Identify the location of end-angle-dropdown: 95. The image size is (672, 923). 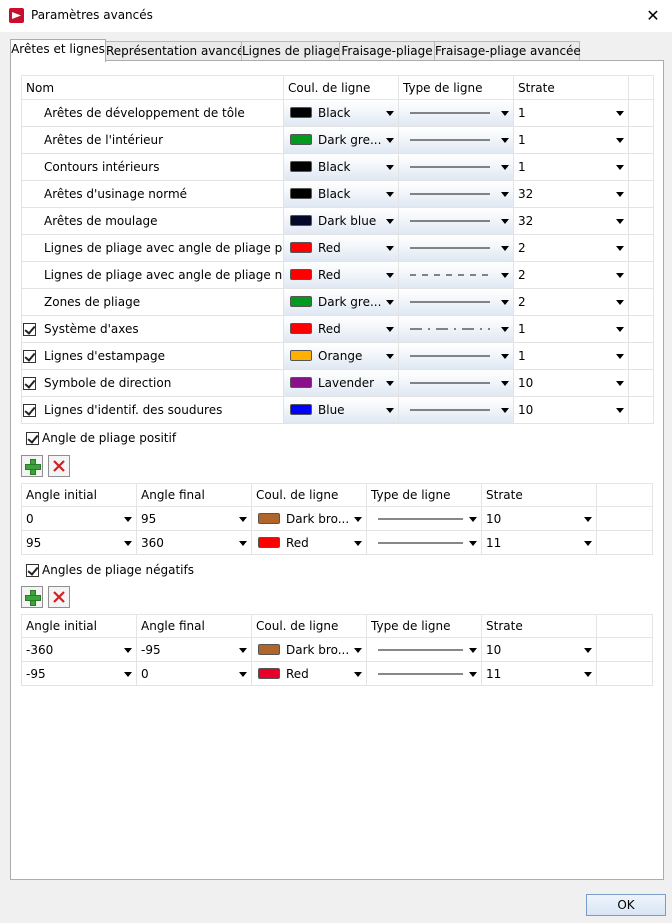
(194, 519).